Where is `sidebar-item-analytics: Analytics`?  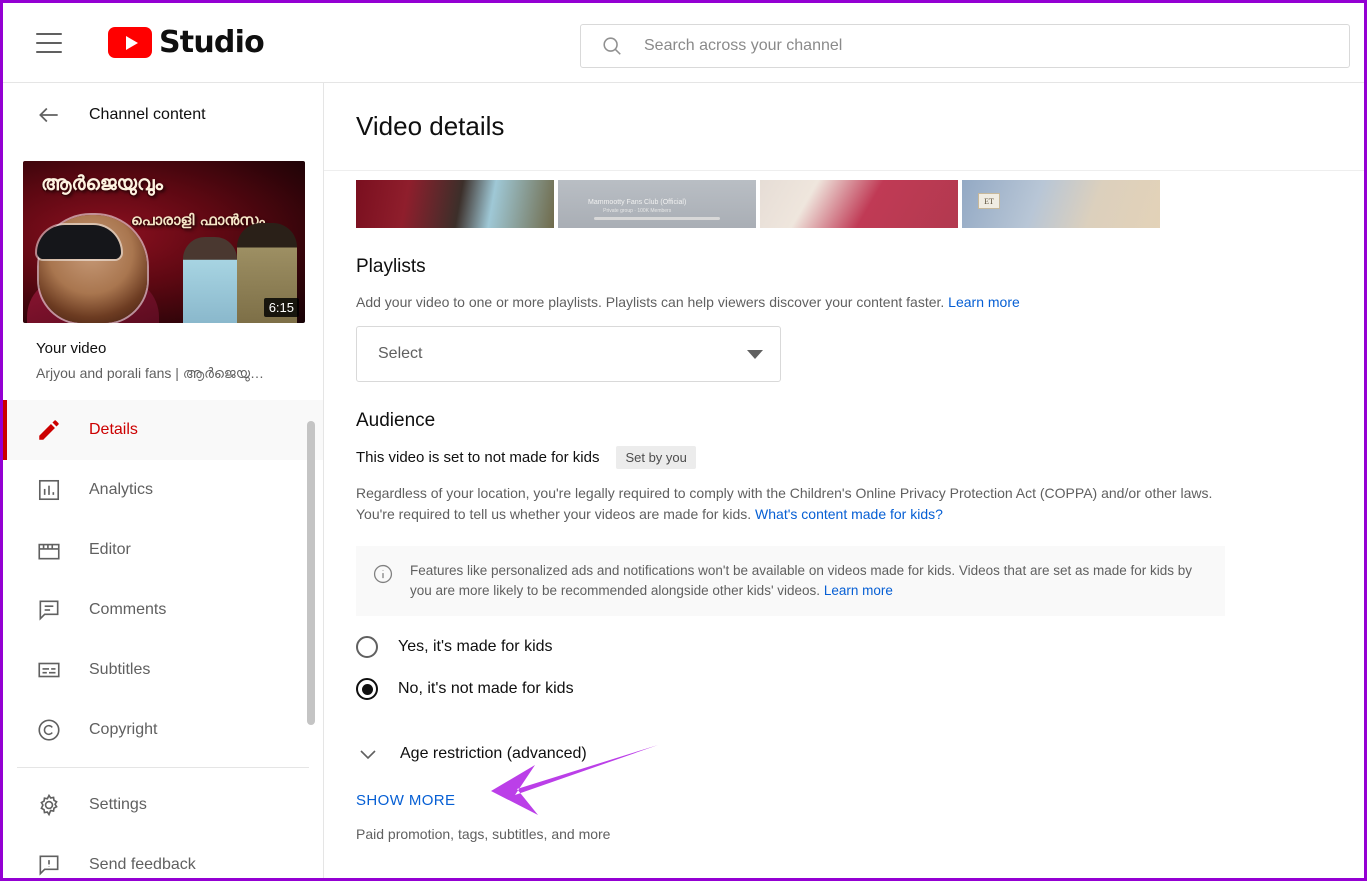
sidebar-item-analytics: Analytics is located at coordinates (163, 490).